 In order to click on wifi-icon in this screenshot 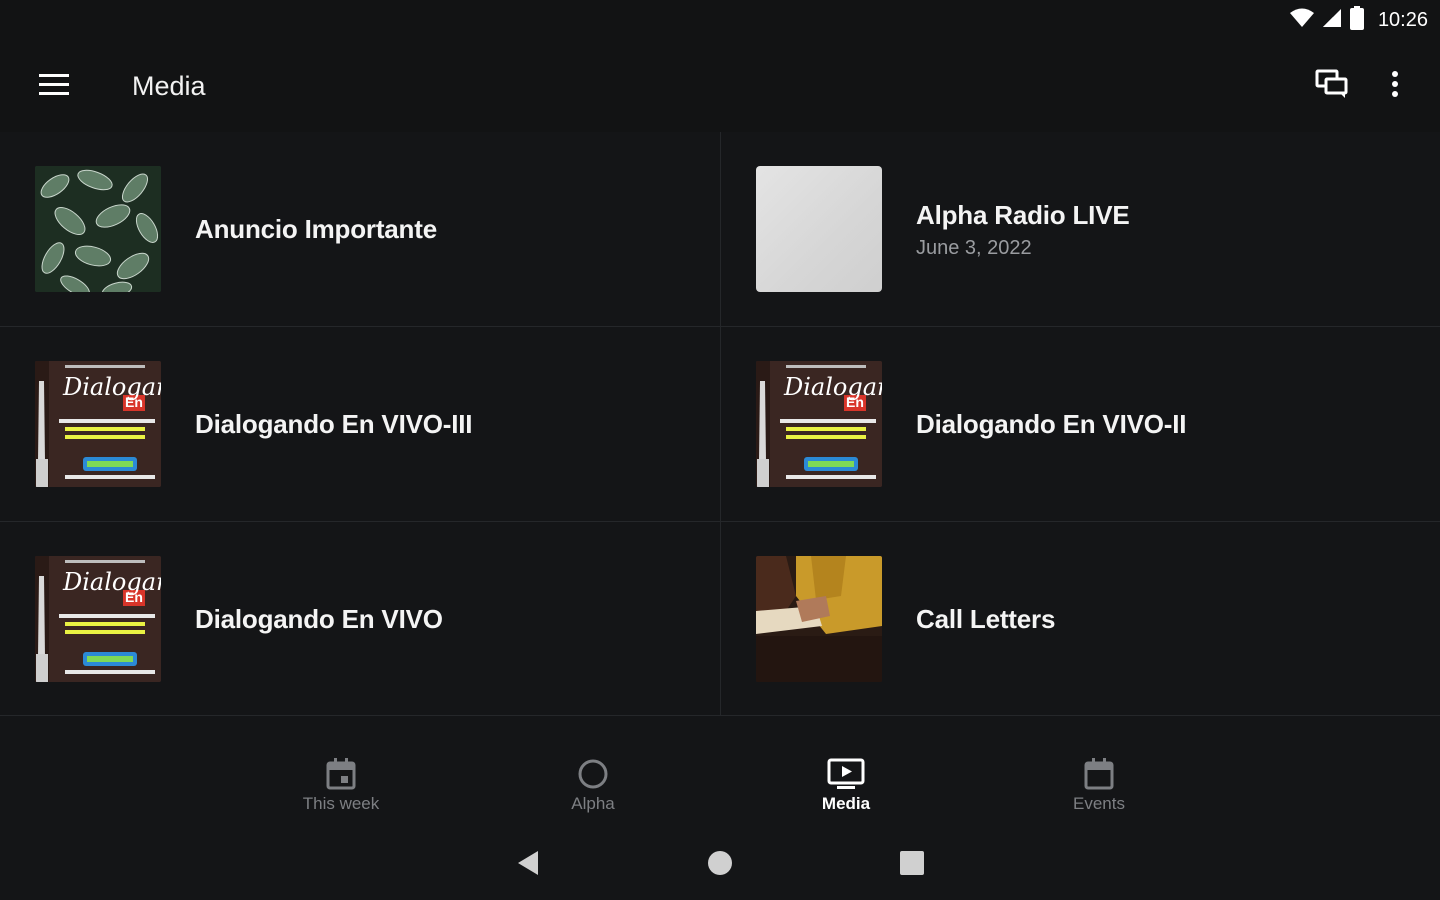, I will do `click(1301, 20)`.